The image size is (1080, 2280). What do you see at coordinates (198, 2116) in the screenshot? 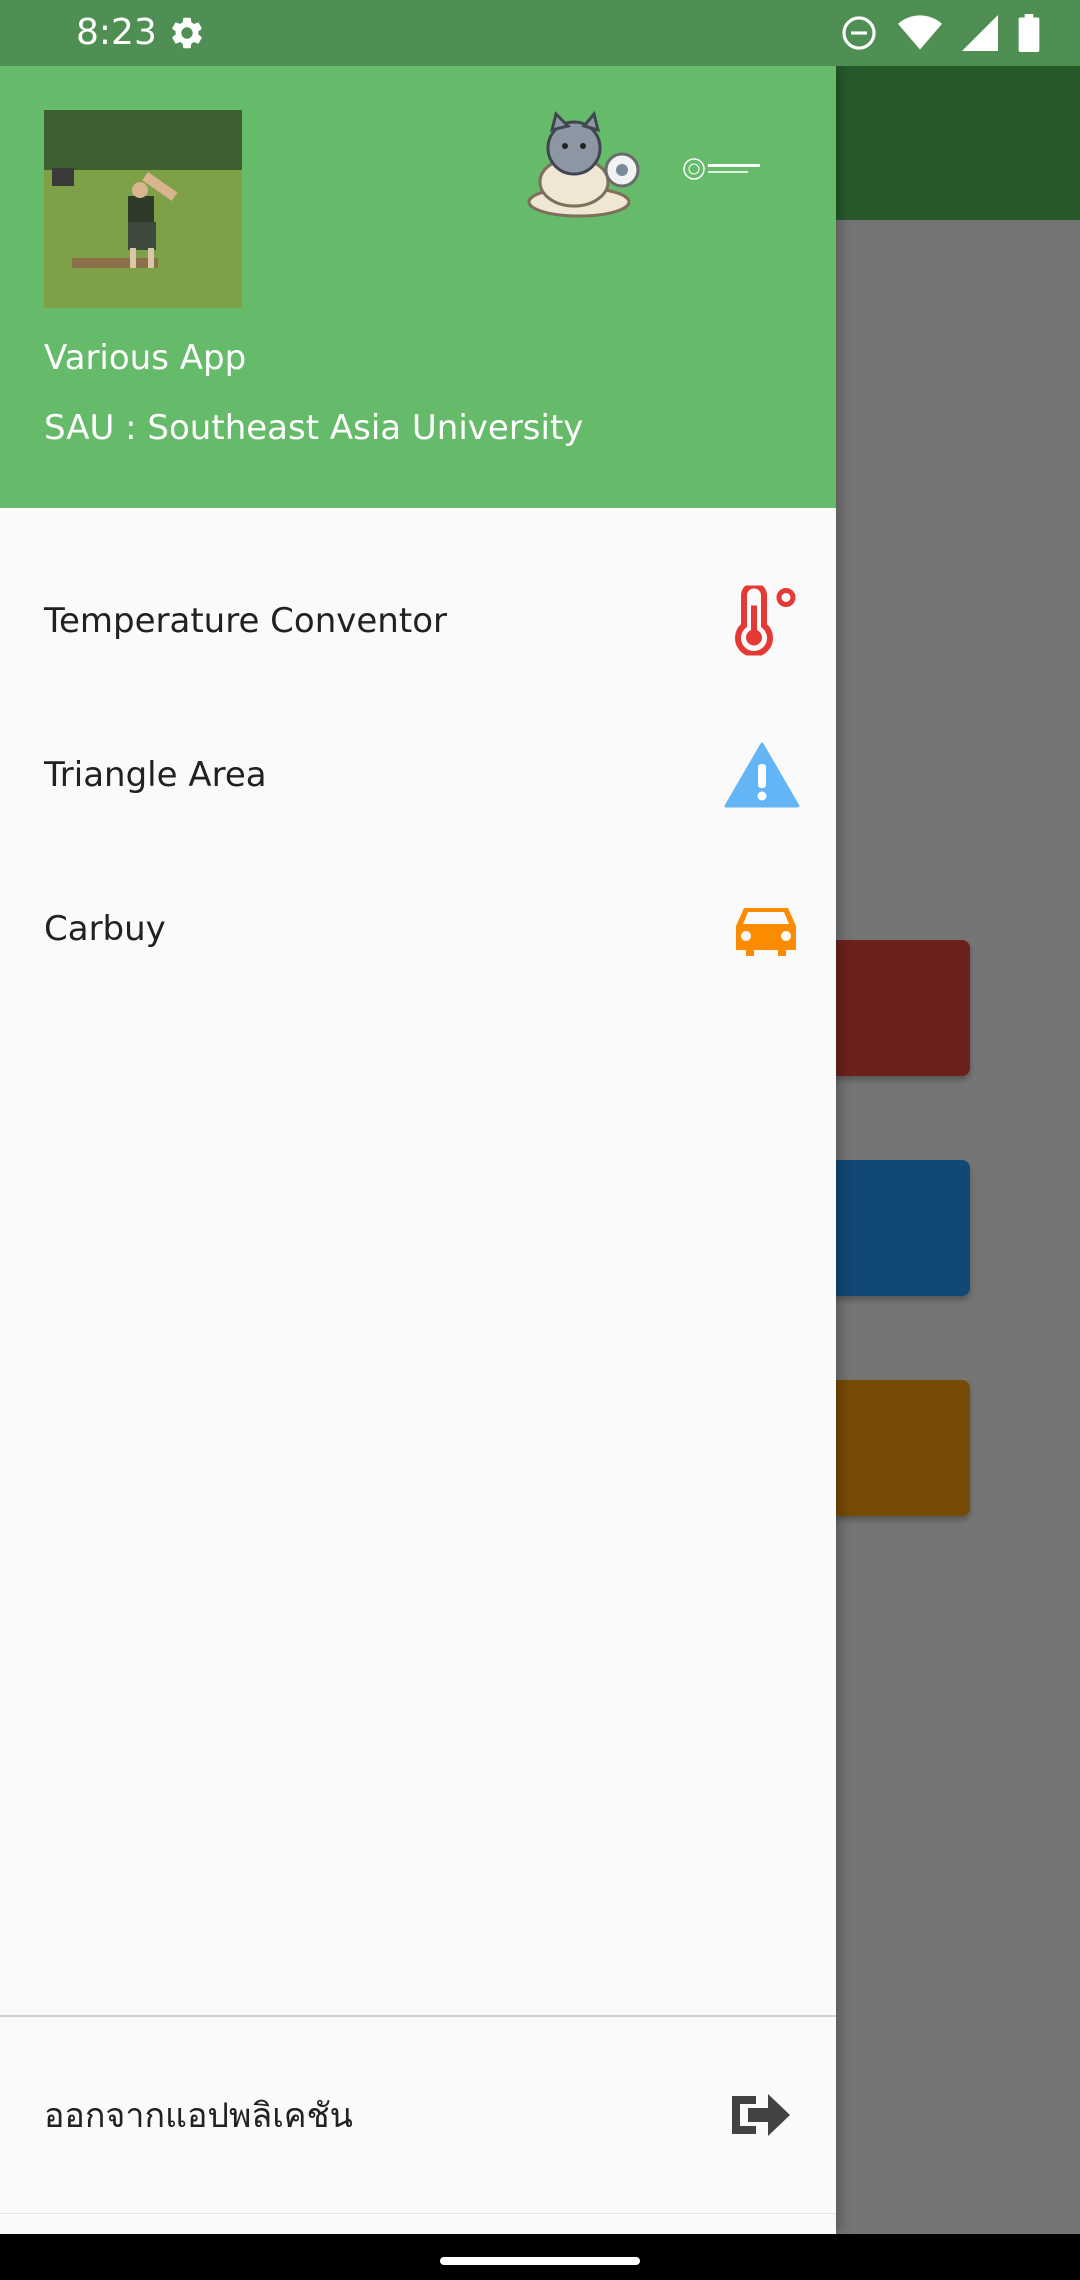
I see `logout-label: ออกจากแอปพลิเคชัน` at bounding box center [198, 2116].